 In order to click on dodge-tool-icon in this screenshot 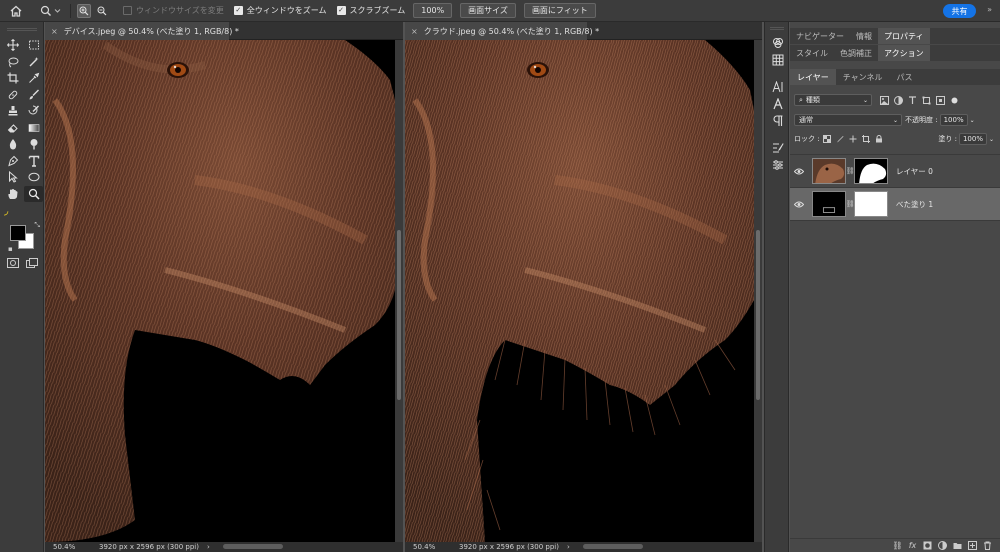, I will do `click(33, 144)`.